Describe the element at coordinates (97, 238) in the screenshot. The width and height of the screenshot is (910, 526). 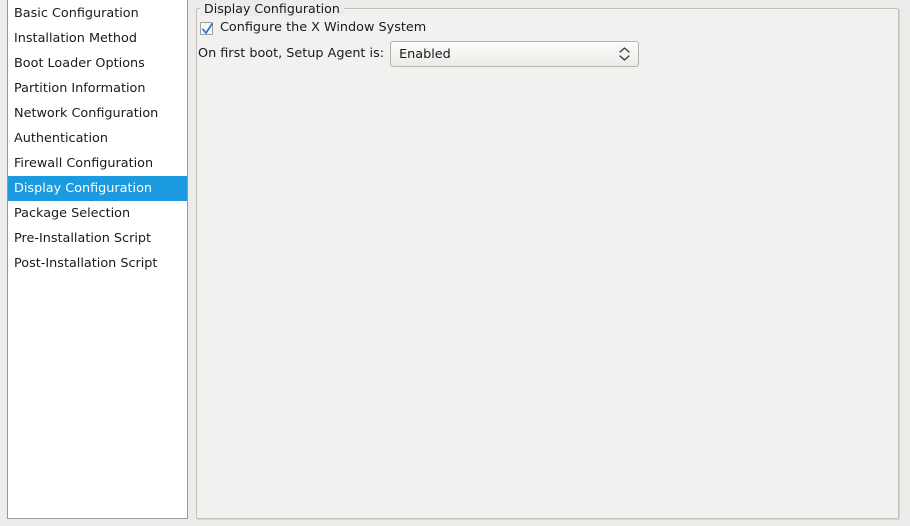
I see `sidebar-item: Pre-Installation Script` at that location.